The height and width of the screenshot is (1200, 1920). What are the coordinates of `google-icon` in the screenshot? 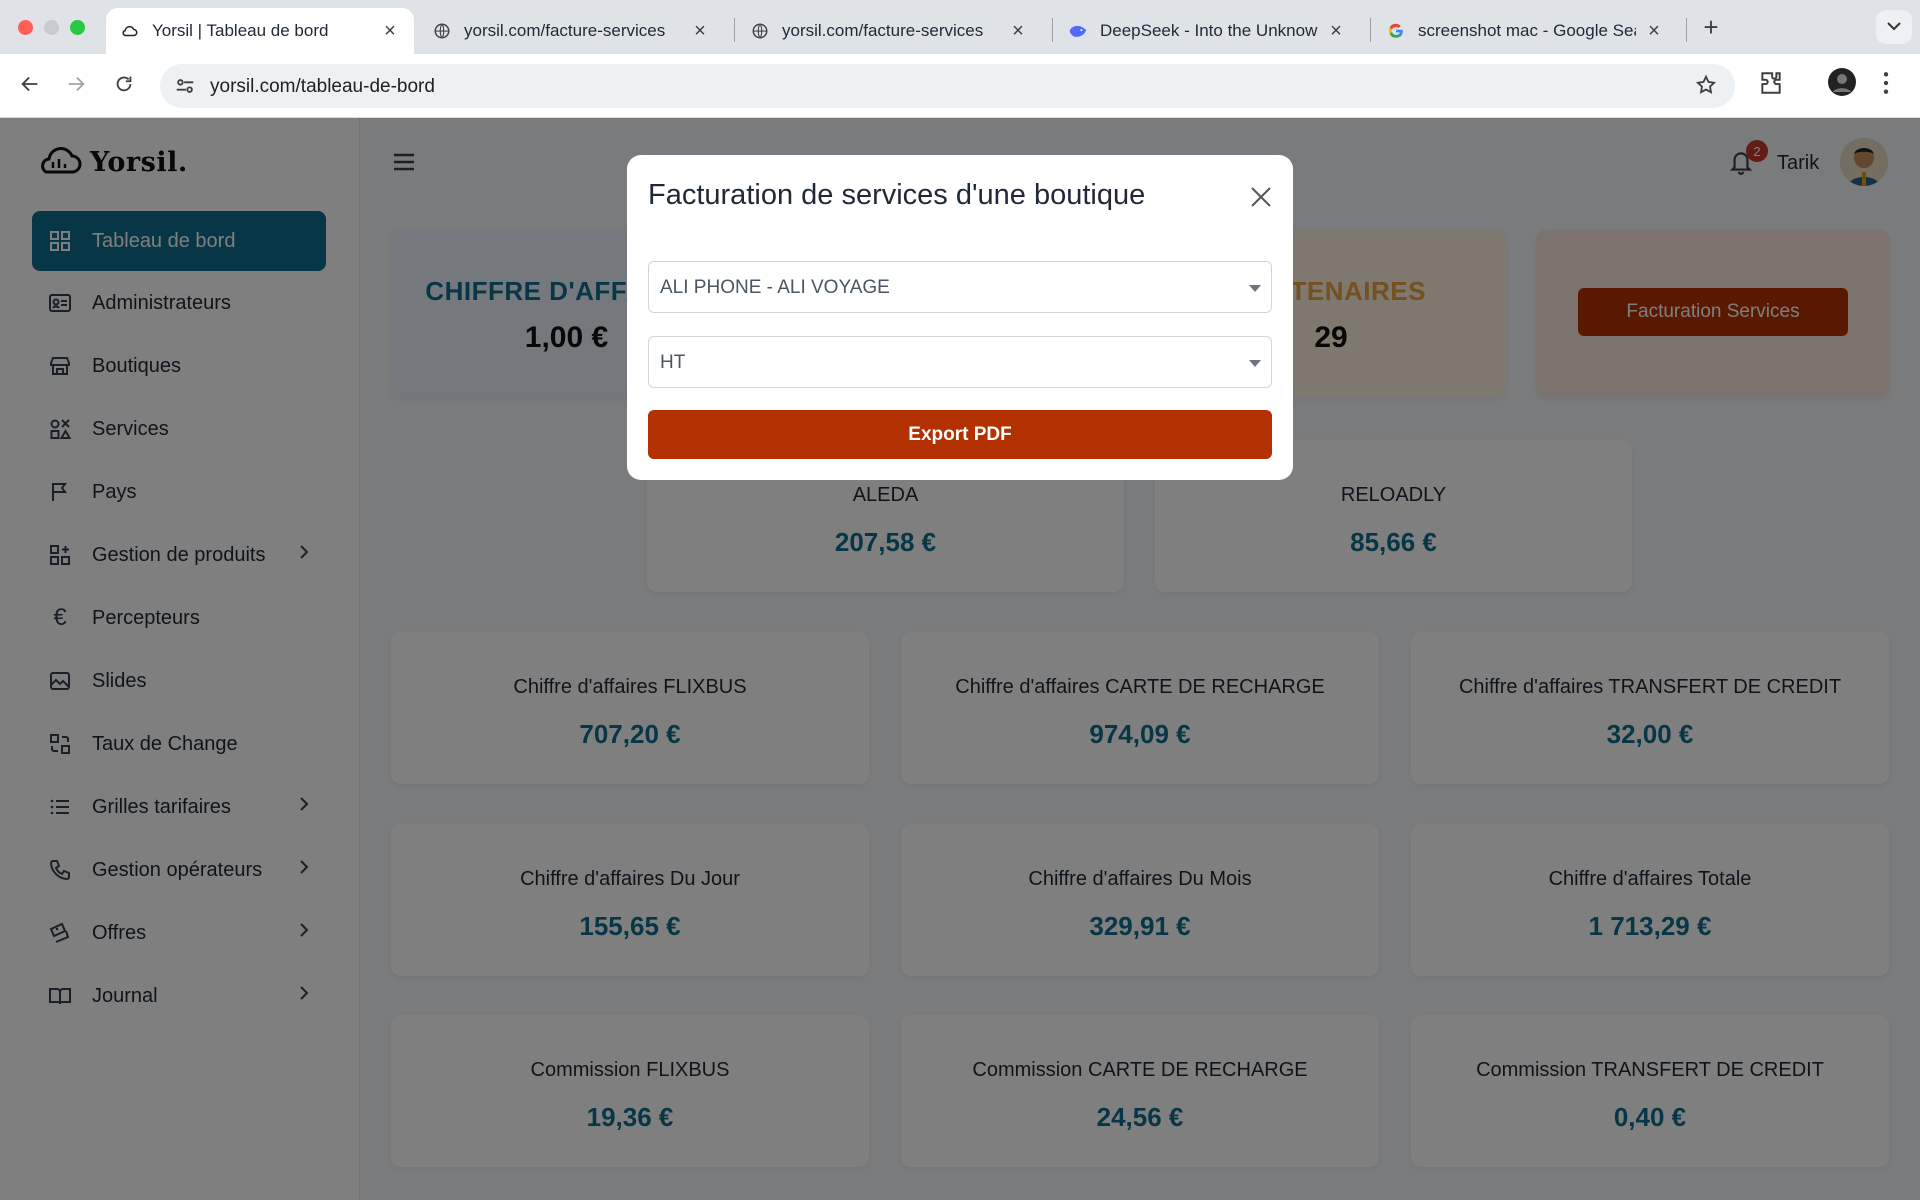 It's located at (1396, 31).